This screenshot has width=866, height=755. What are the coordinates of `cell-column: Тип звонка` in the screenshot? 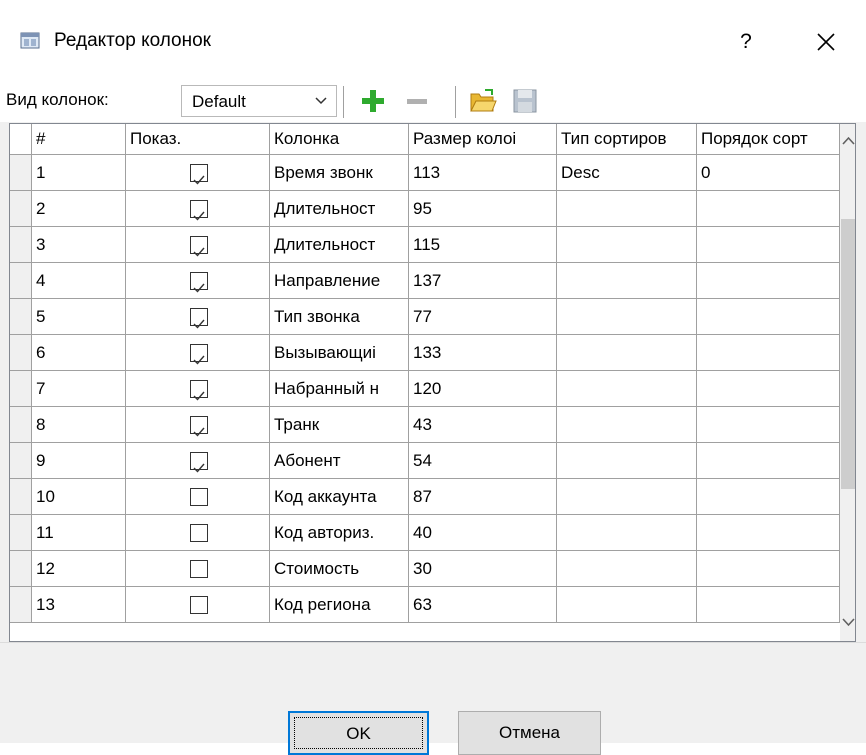 It's located at (339, 317).